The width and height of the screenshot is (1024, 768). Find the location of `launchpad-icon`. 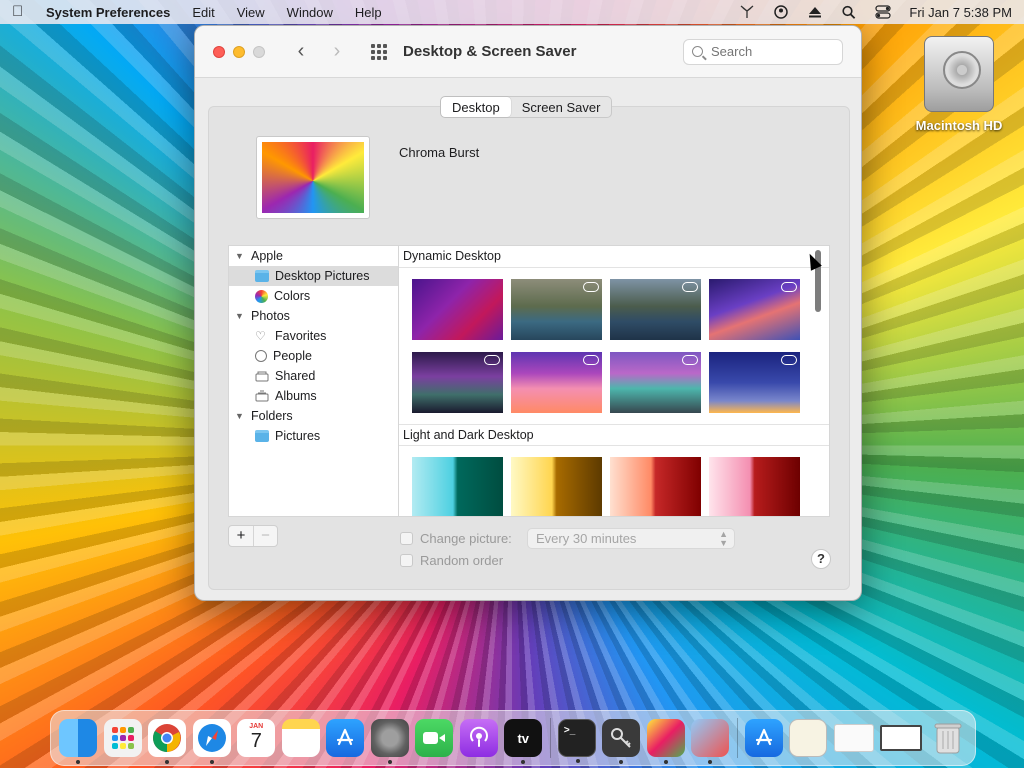

launchpad-icon is located at coordinates (122, 738).